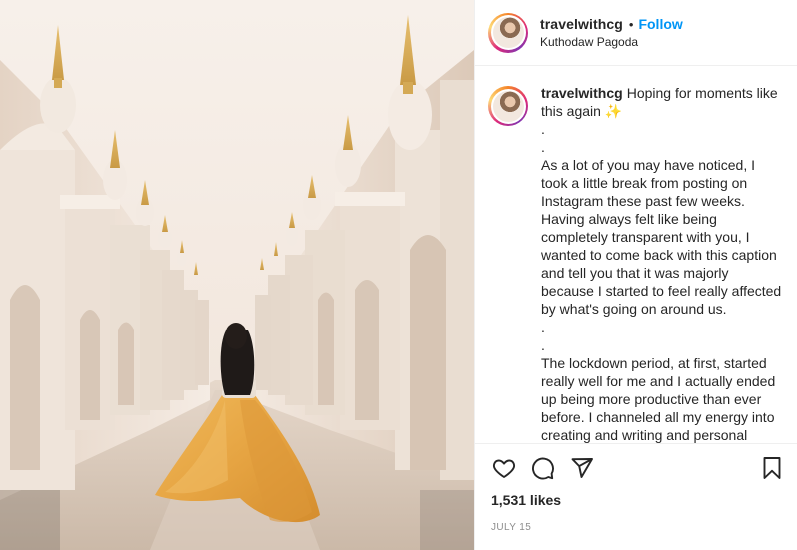 Image resolution: width=797 pixels, height=550 pixels. What do you see at coordinates (660, 24) in the screenshot?
I see `follow-button: Follow` at bounding box center [660, 24].